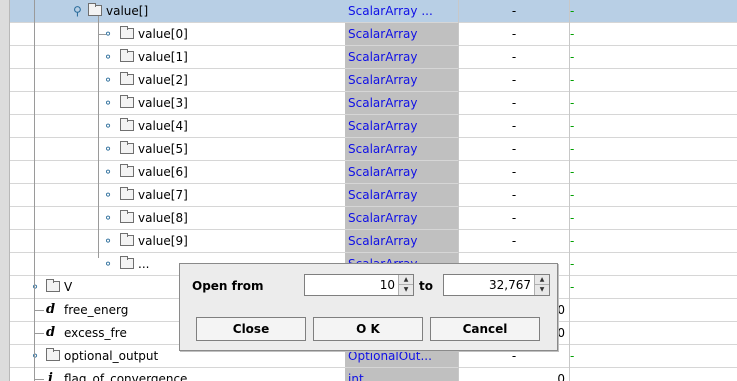  I want to click on node-label: value[6], so click(163, 172).